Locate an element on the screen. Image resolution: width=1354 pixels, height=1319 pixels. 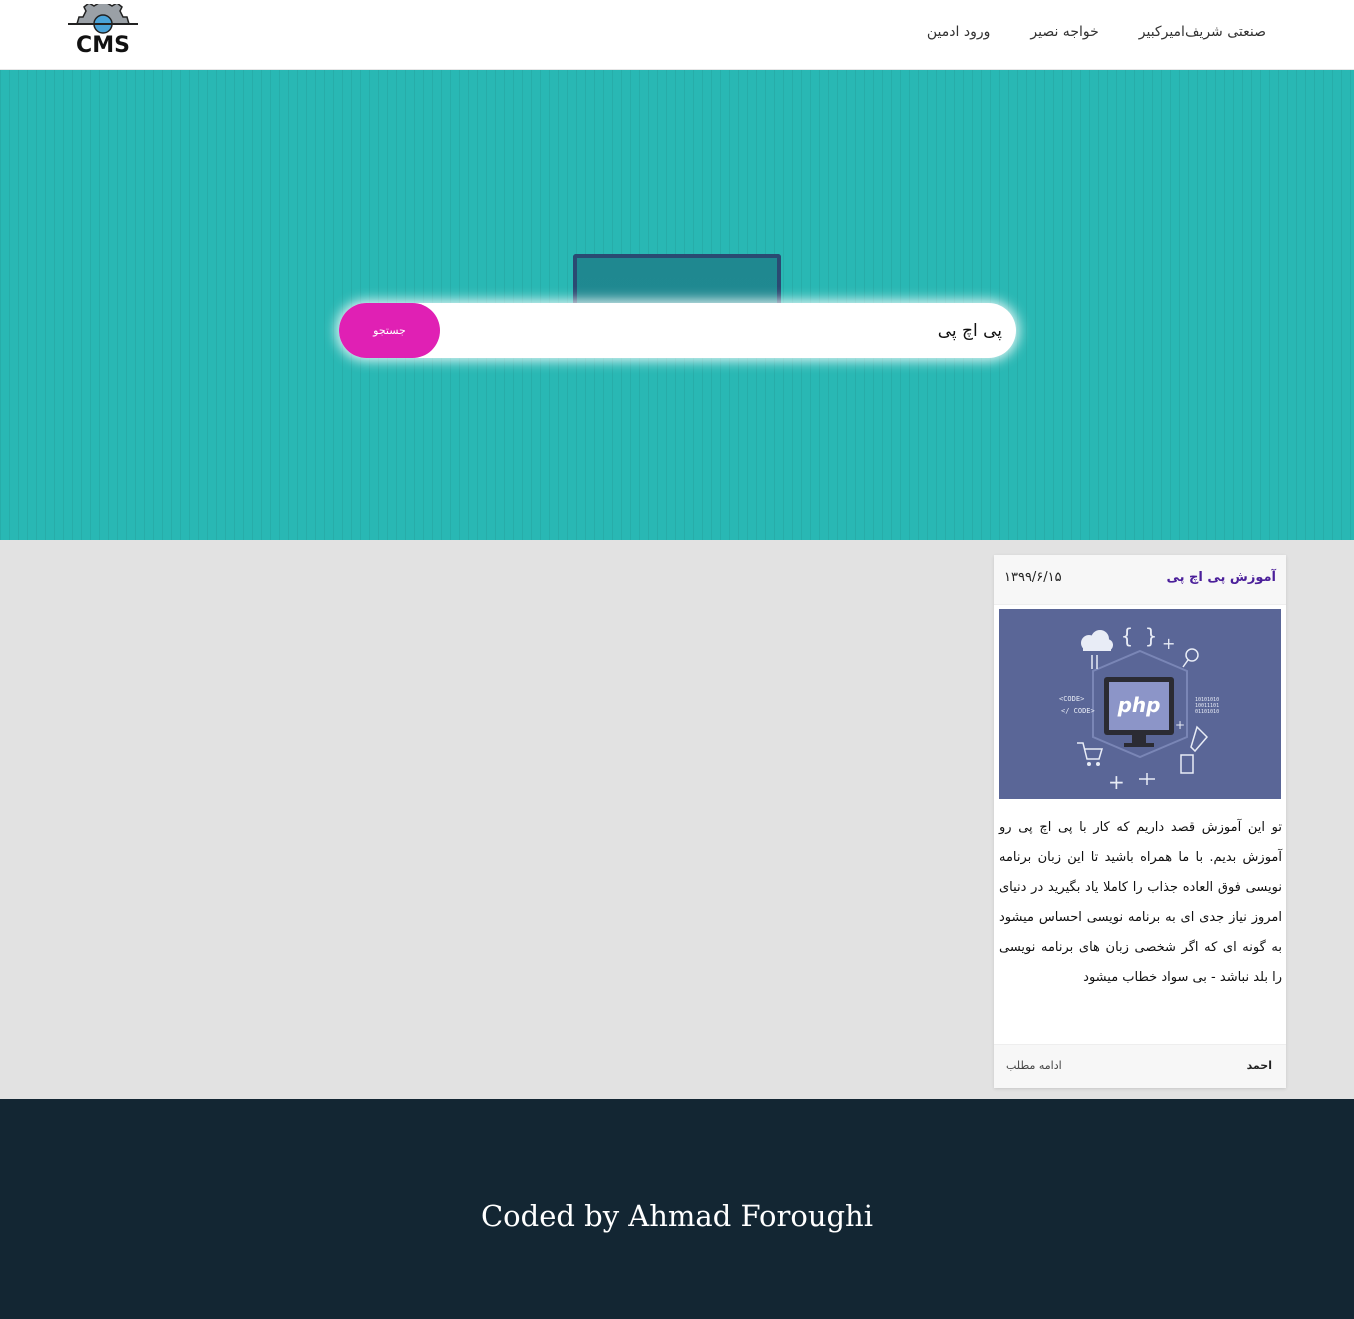
search-bar: جستجو is located at coordinates (677, 330).